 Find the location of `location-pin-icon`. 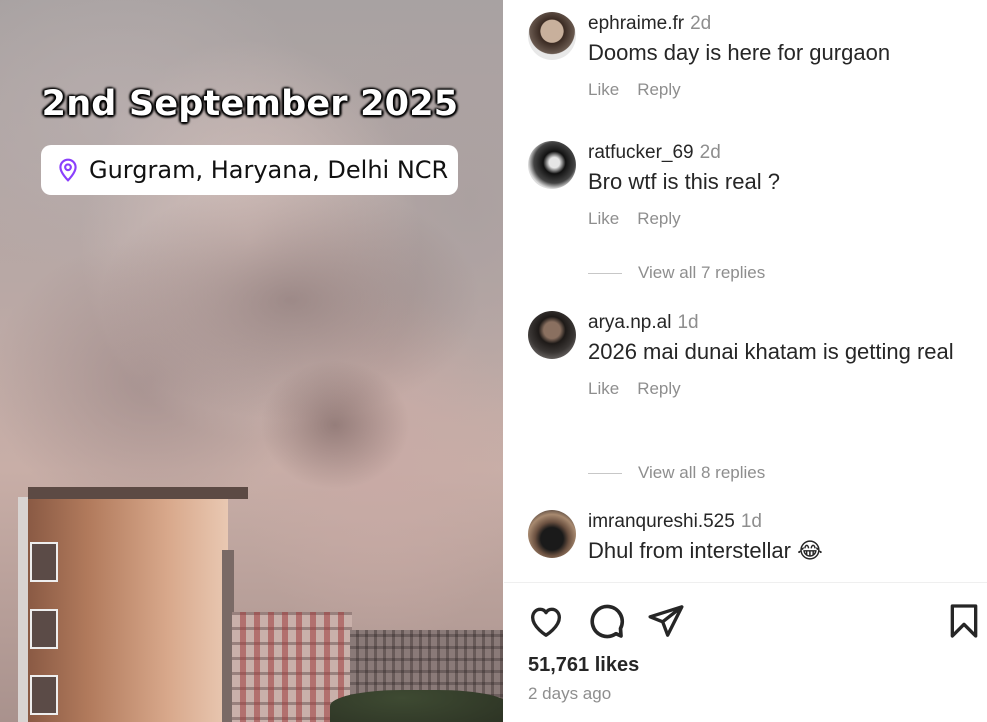

location-pin-icon is located at coordinates (68, 170).